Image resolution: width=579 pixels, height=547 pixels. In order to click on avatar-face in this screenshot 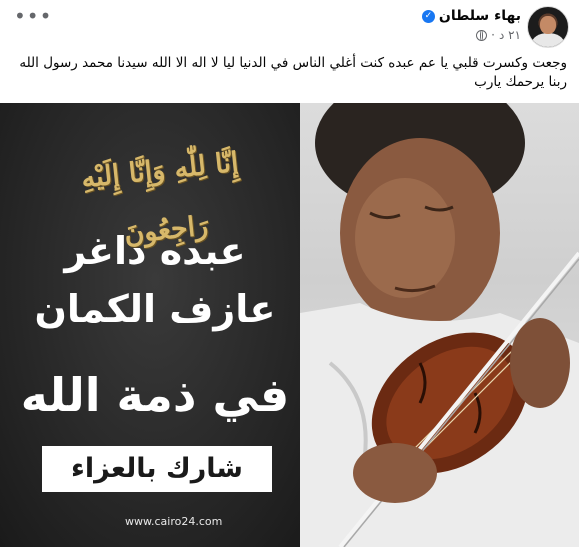, I will do `click(548, 25)`.